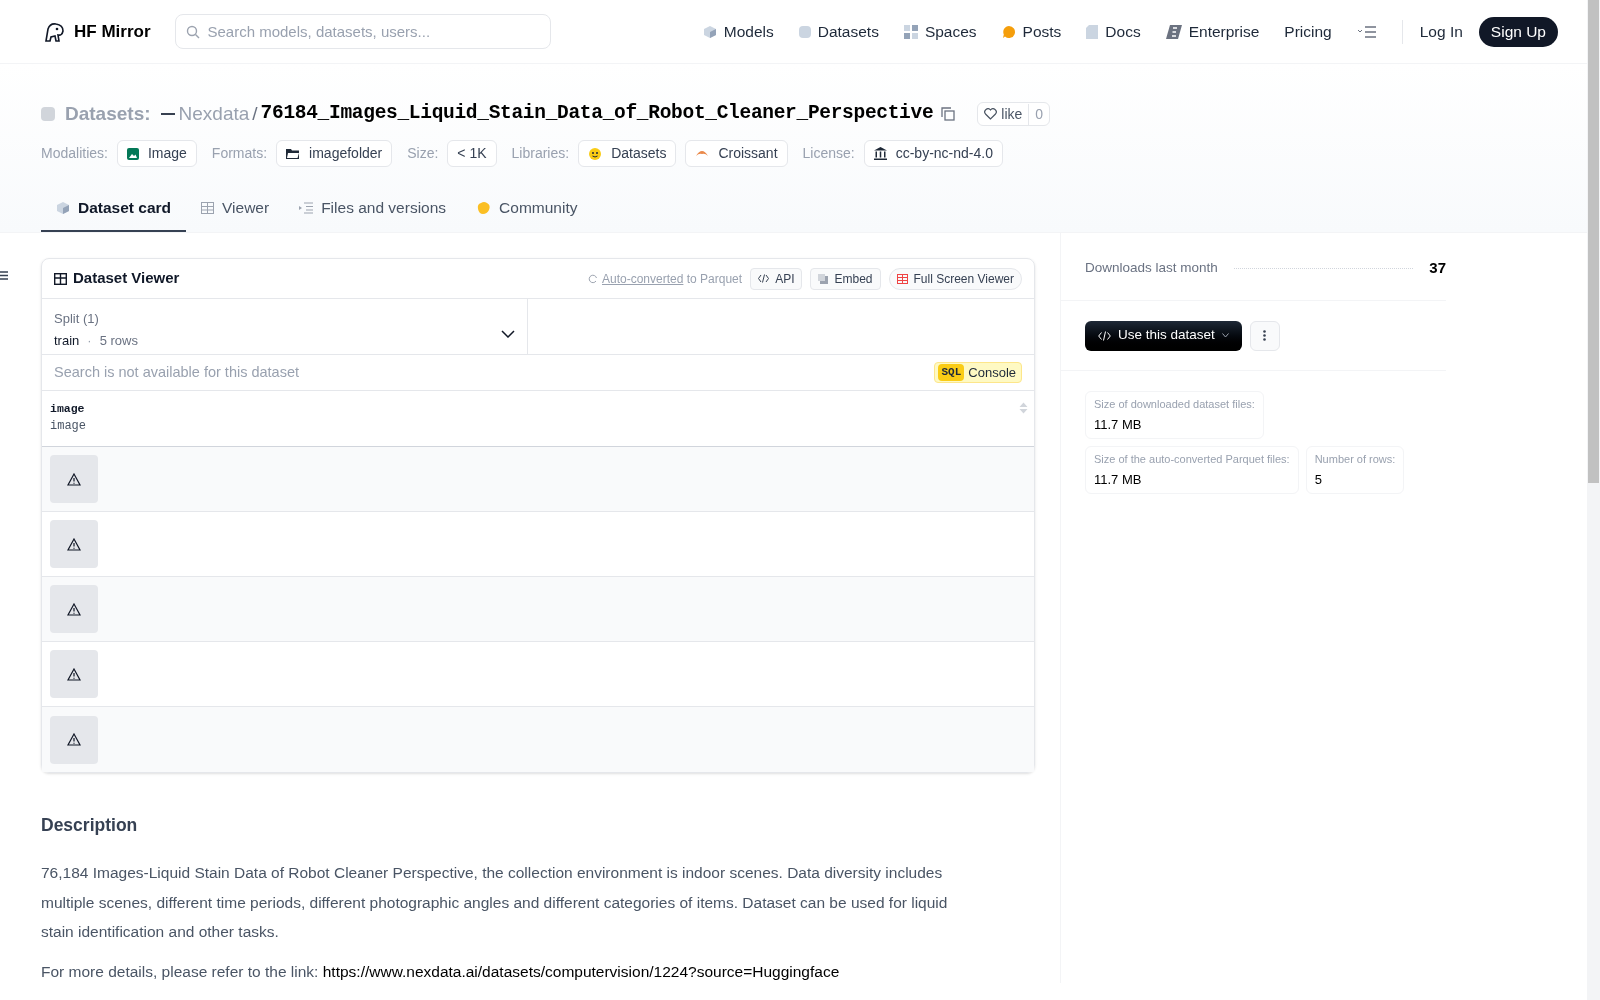  What do you see at coordinates (1308, 31) in the screenshot?
I see `nav-link: Pricing` at bounding box center [1308, 31].